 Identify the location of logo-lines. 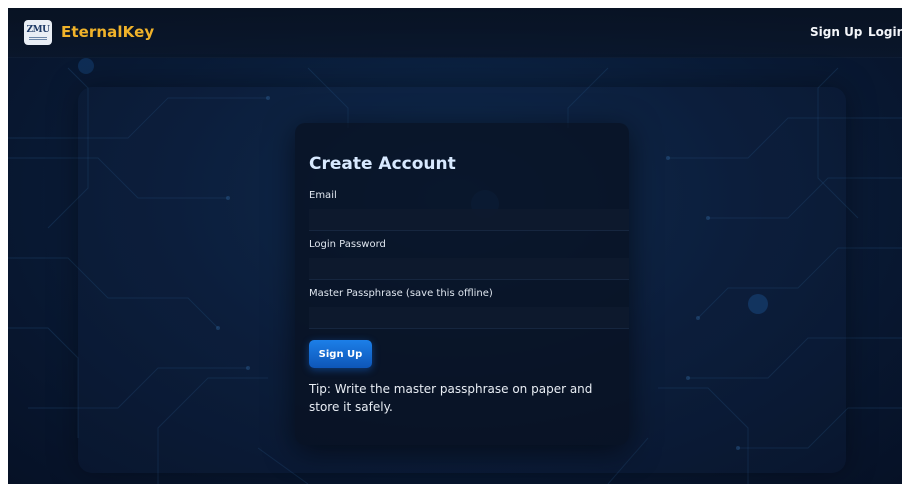
(38, 38).